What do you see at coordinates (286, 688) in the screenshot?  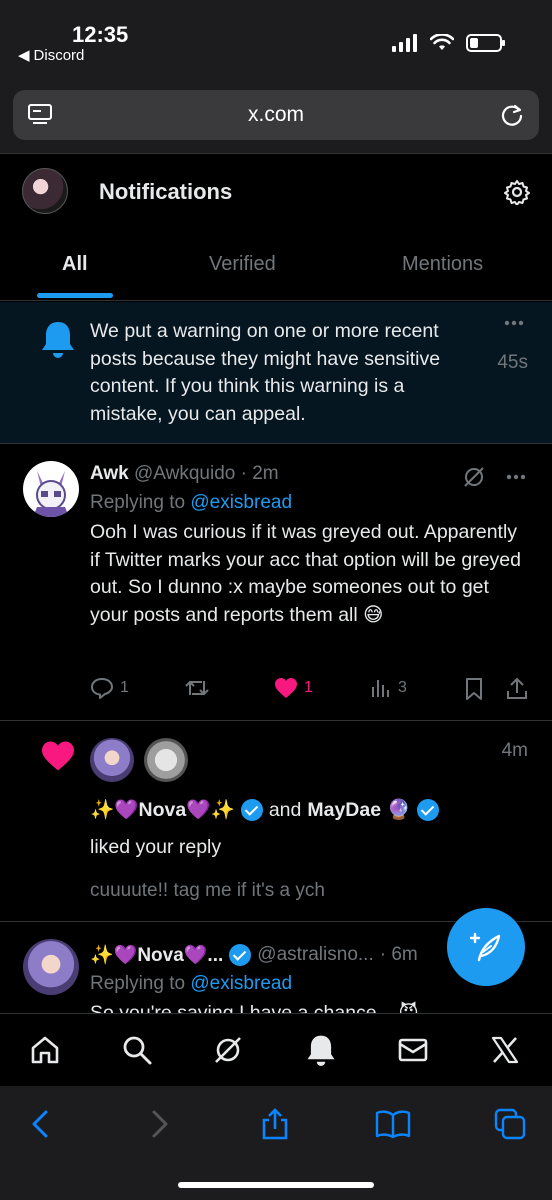 I see `heart-filled-icon` at bounding box center [286, 688].